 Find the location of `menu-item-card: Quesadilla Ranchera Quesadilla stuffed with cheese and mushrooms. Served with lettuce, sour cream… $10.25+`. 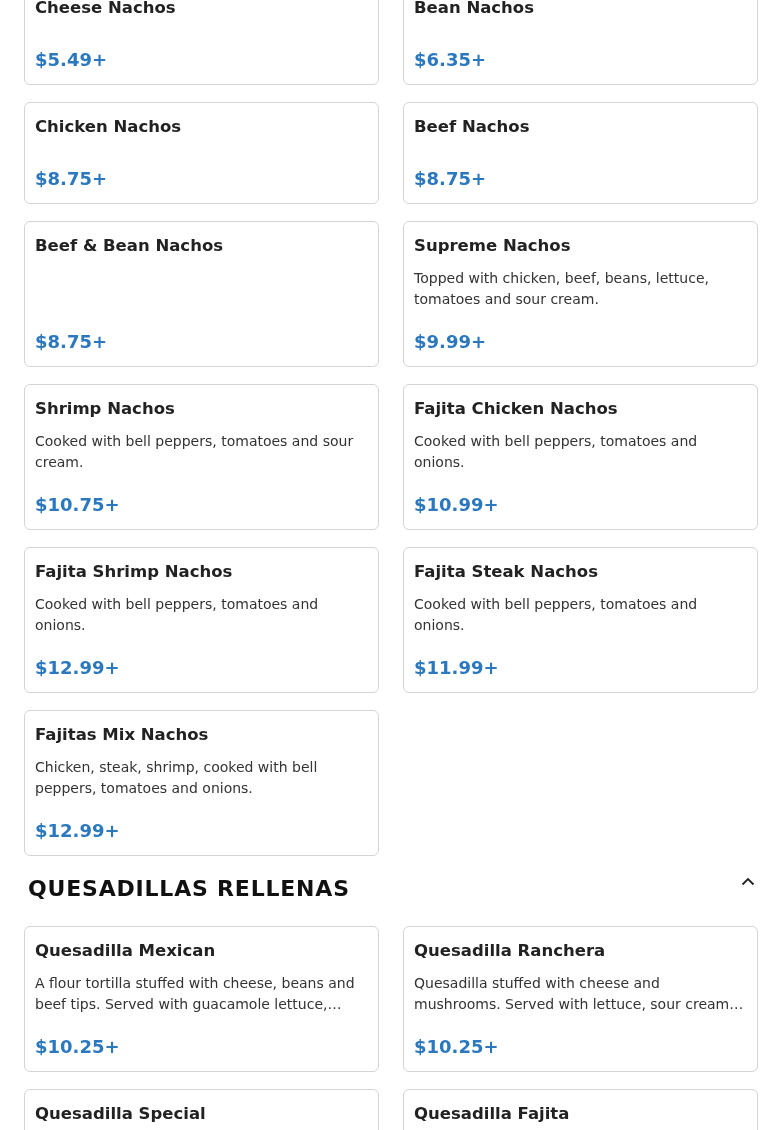

menu-item-card: Quesadilla Ranchera Quesadilla stuffed with cheese and mushrooms. Served with lettuce, sour cream… $10.25+ is located at coordinates (580, 999).